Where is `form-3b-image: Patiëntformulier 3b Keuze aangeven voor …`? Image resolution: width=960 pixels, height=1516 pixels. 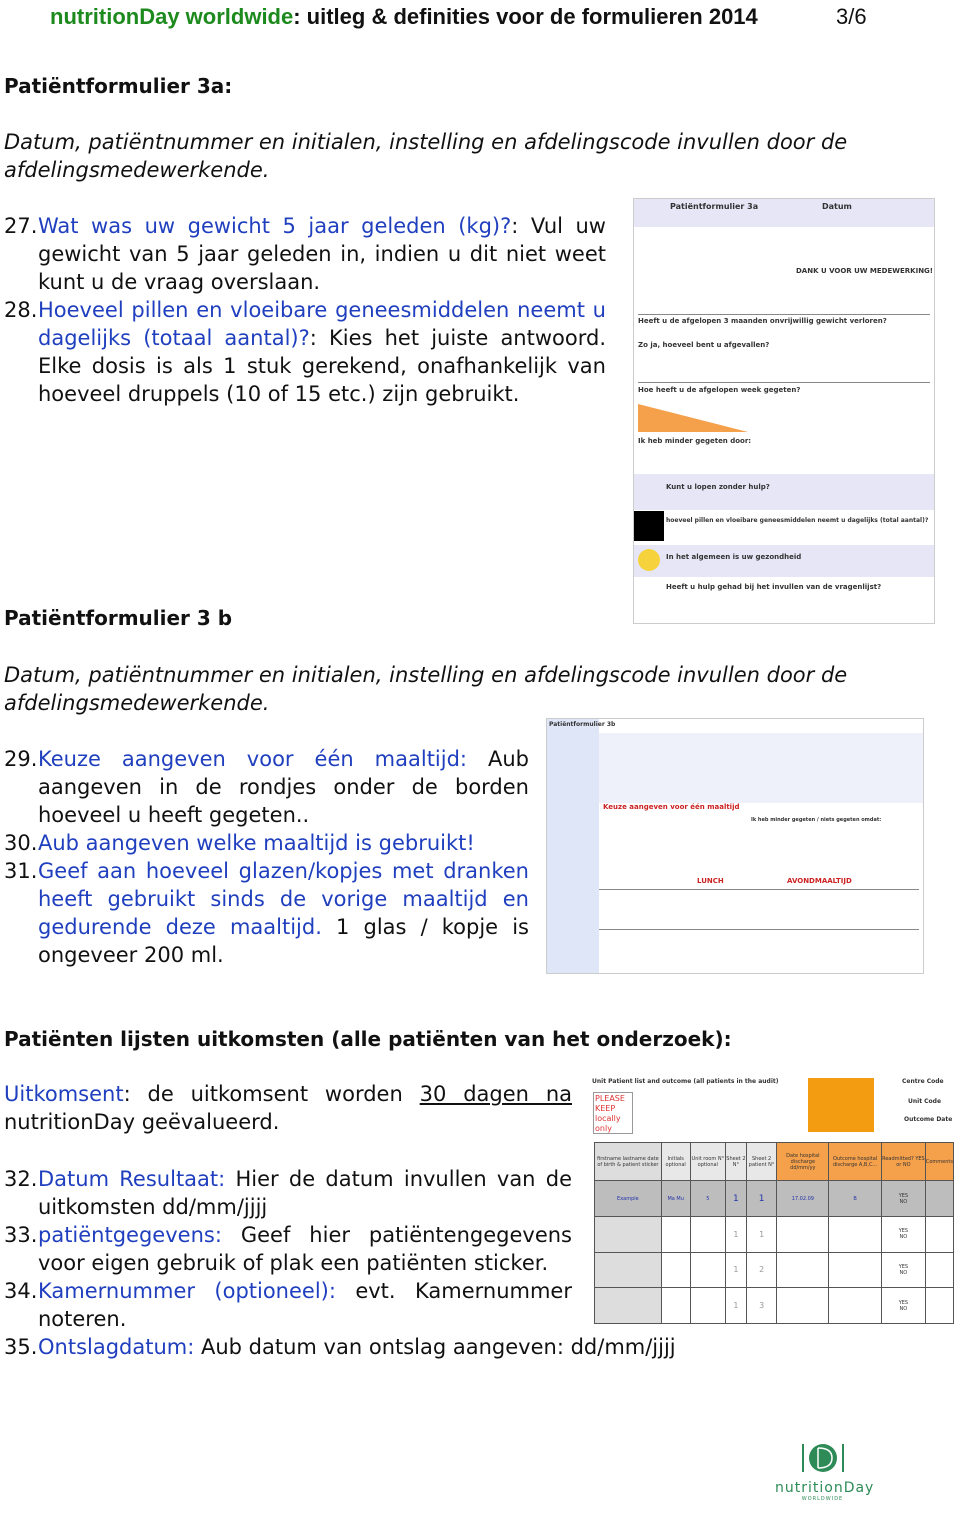 form-3b-image: Patiëntformulier 3b Keuze aangeven voor … is located at coordinates (735, 846).